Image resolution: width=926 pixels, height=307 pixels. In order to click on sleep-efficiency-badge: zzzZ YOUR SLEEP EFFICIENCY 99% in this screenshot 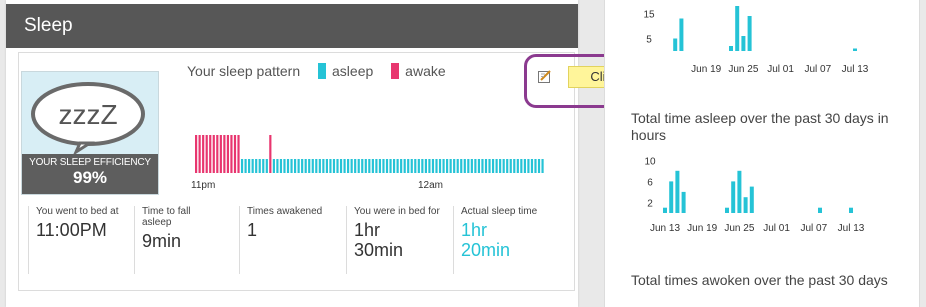, I will do `click(90, 133)`.